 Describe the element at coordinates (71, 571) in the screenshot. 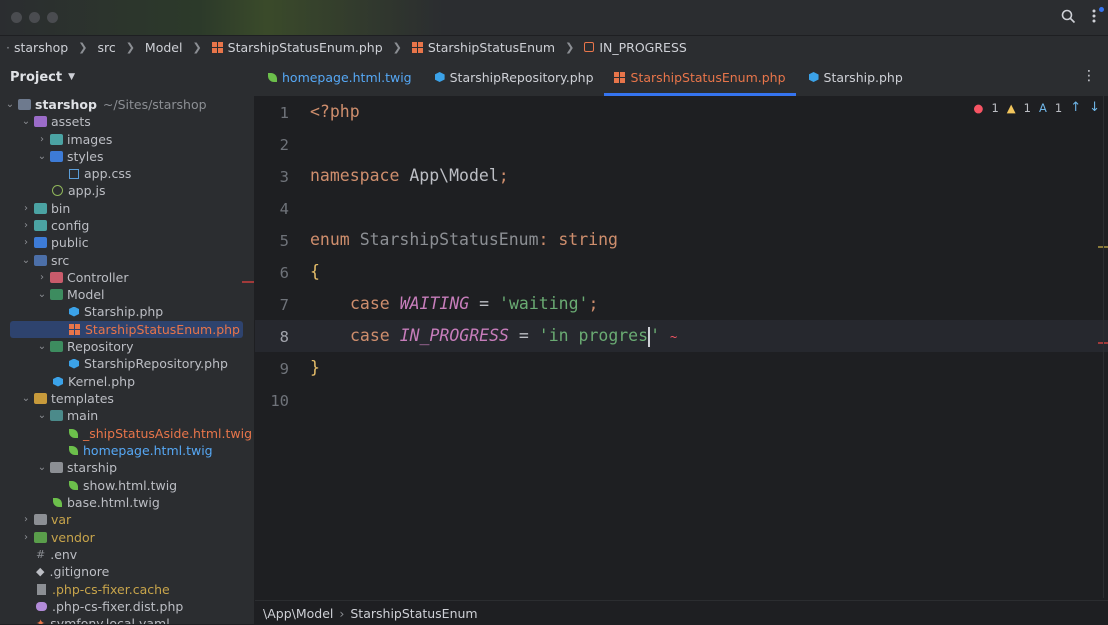

I see `tree-item-gitignore: ◆ .gitignore` at that location.